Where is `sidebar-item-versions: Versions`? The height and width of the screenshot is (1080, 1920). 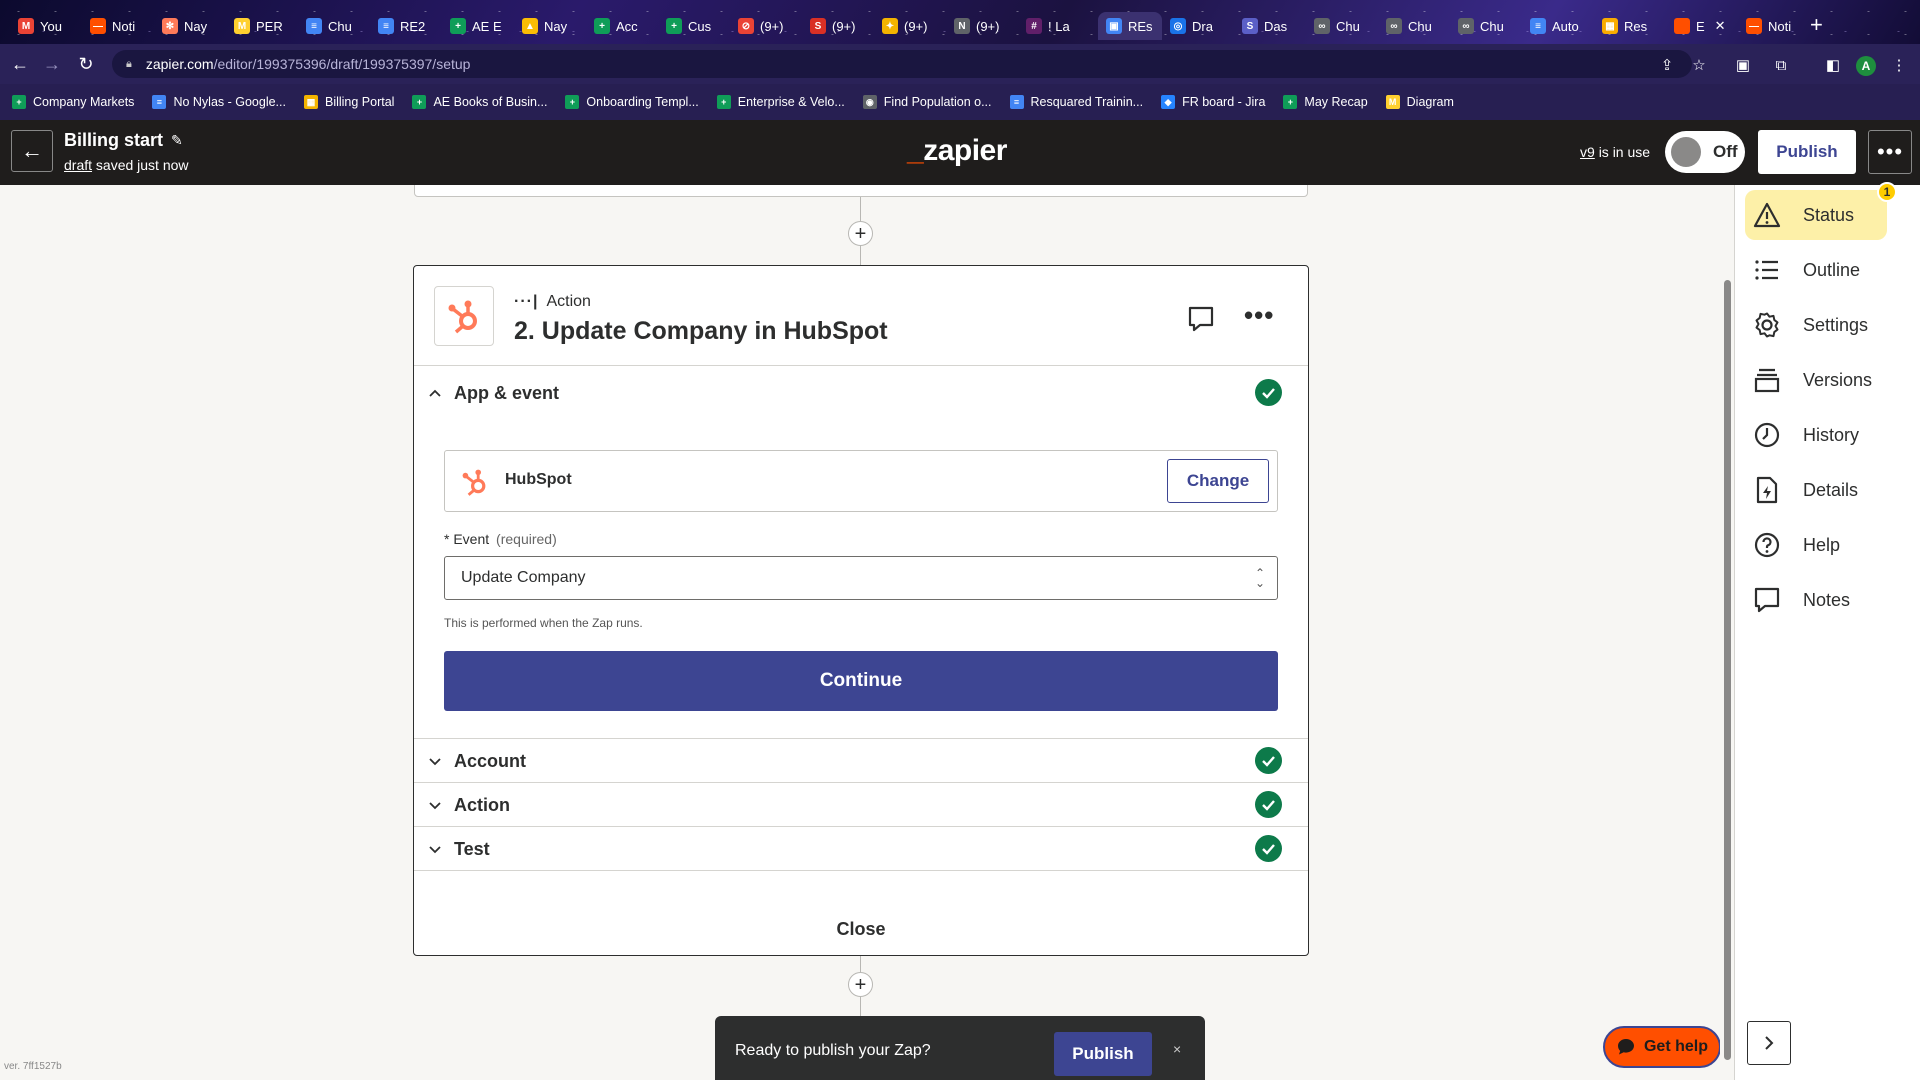 sidebar-item-versions: Versions is located at coordinates (1816, 380).